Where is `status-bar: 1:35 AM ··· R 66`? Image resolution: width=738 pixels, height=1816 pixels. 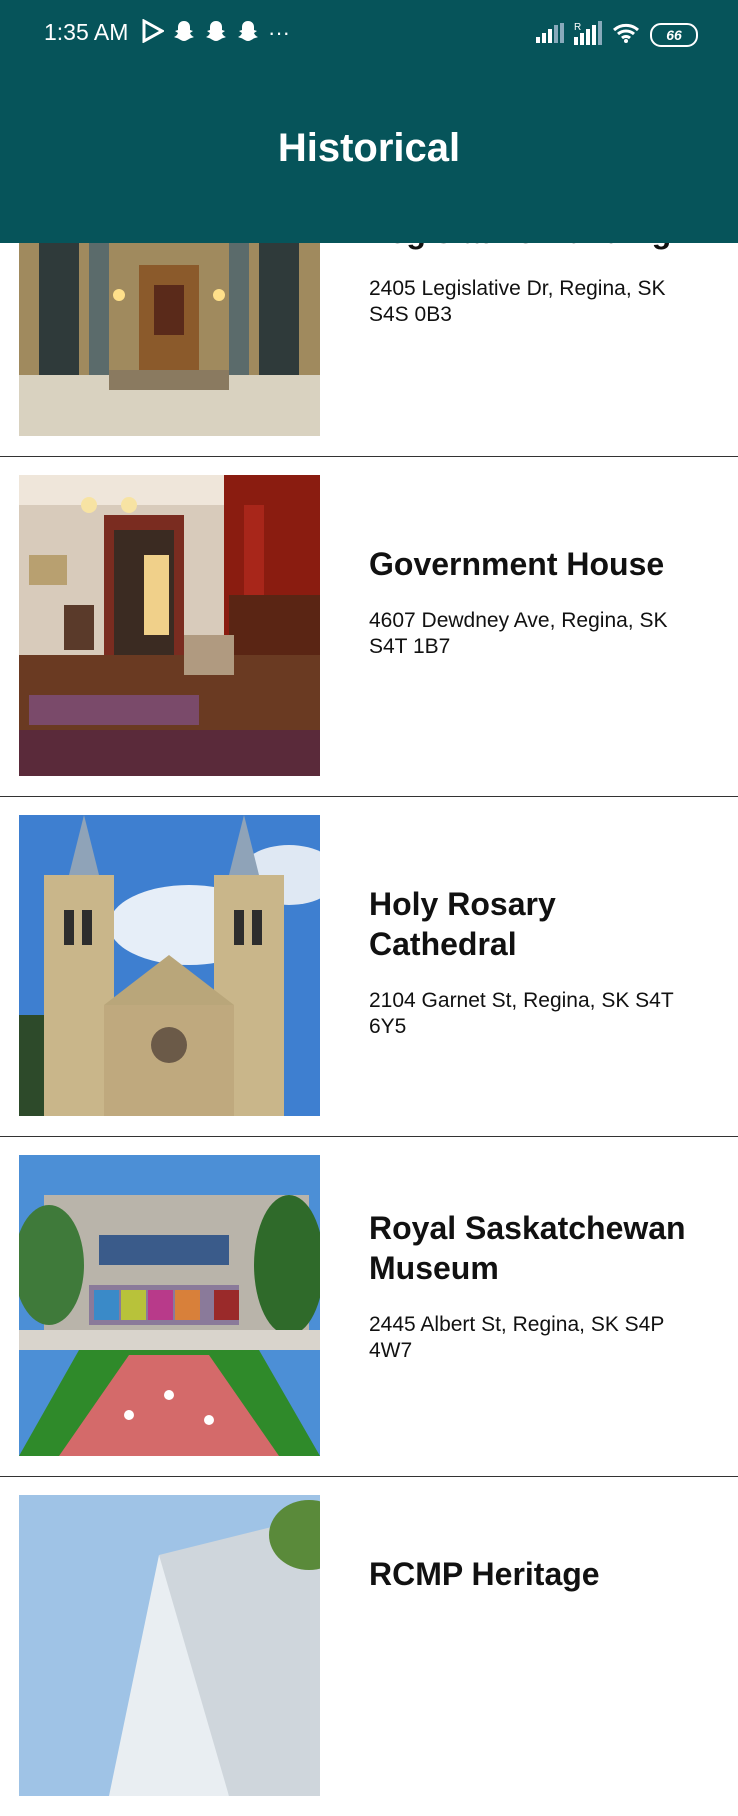 status-bar: 1:35 AM ··· R 66 is located at coordinates (369, 34).